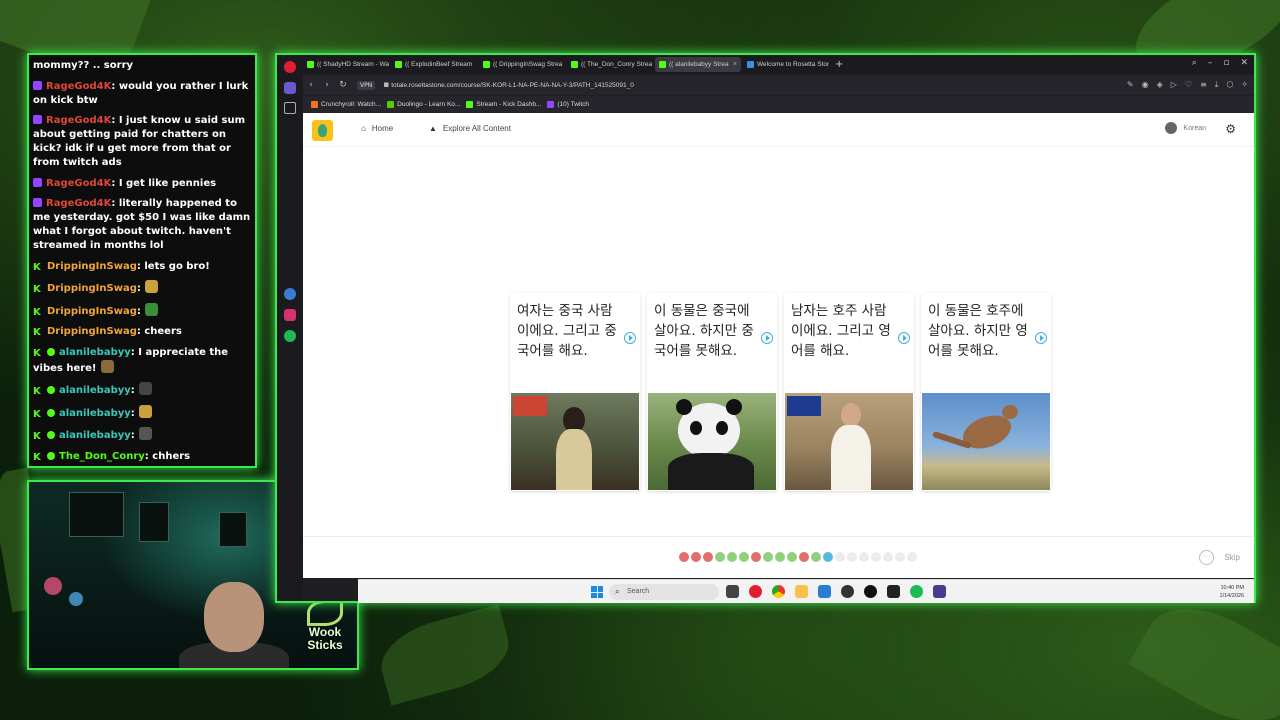 This screenshot has height=720, width=1280. What do you see at coordinates (386, 85) in the screenshot?
I see `lock-icon: ▪` at bounding box center [386, 85].